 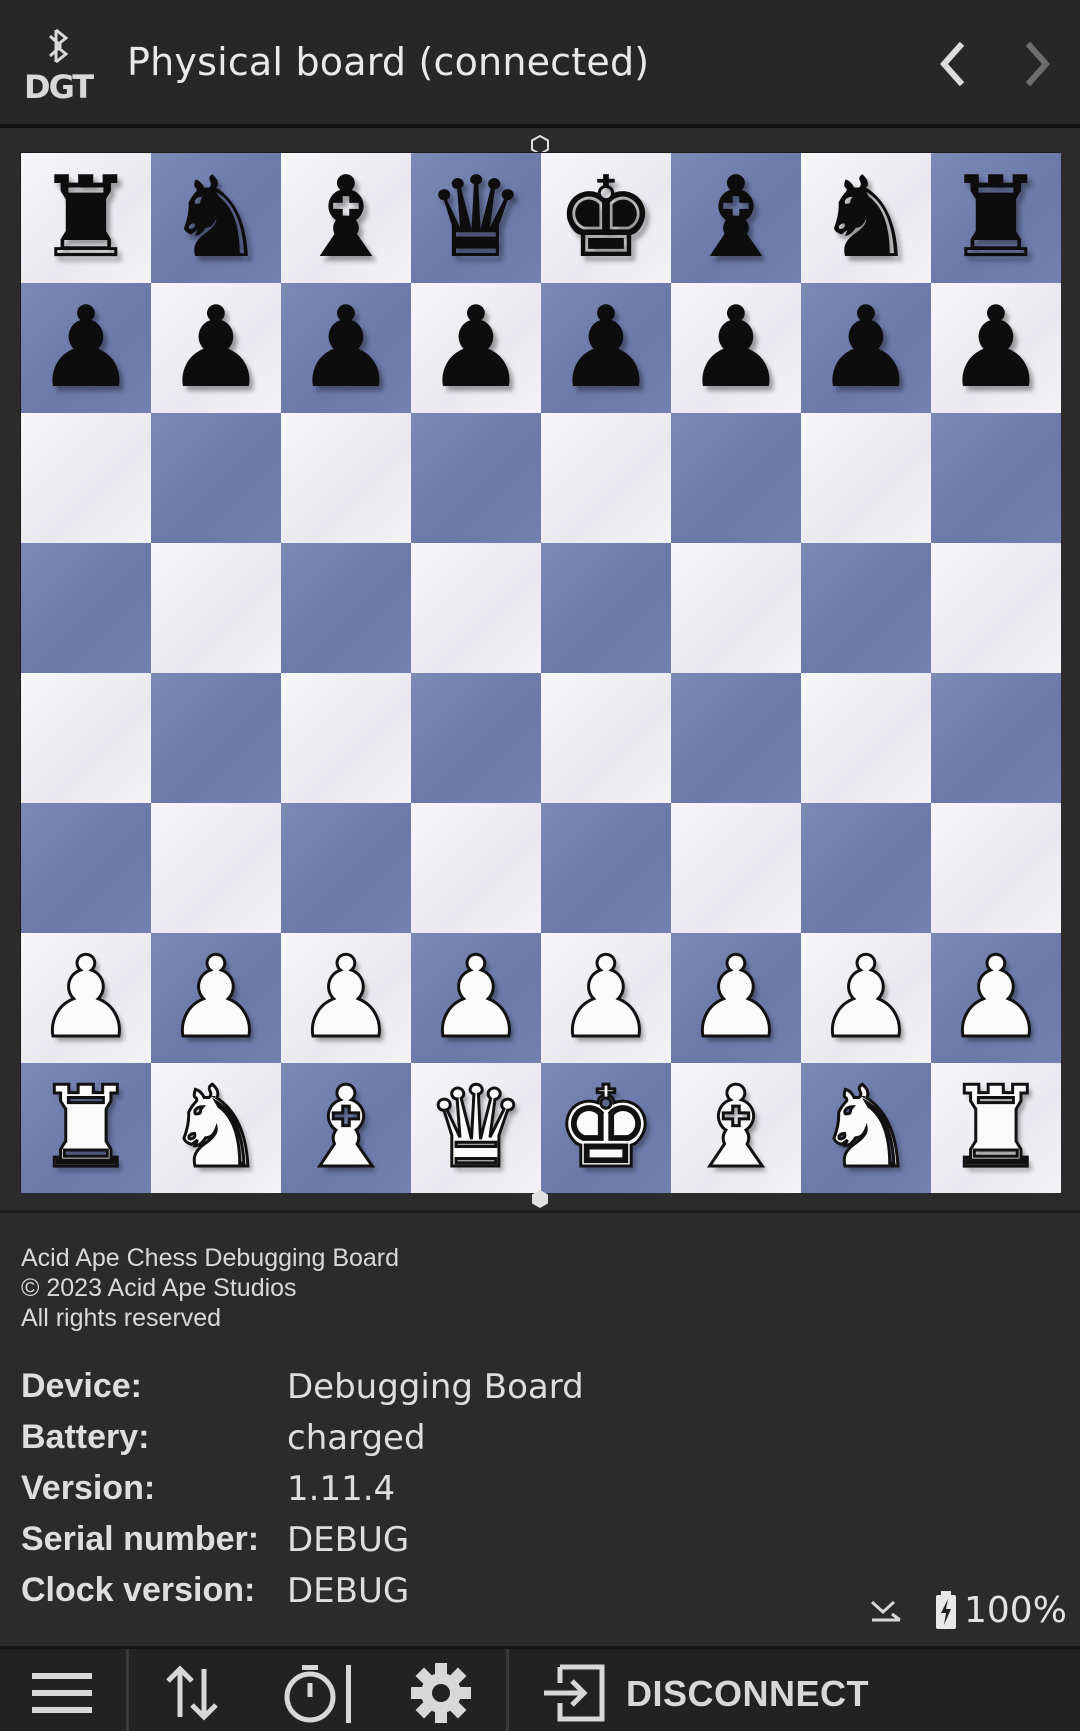 What do you see at coordinates (346, 868) in the screenshot?
I see `square-c3` at bounding box center [346, 868].